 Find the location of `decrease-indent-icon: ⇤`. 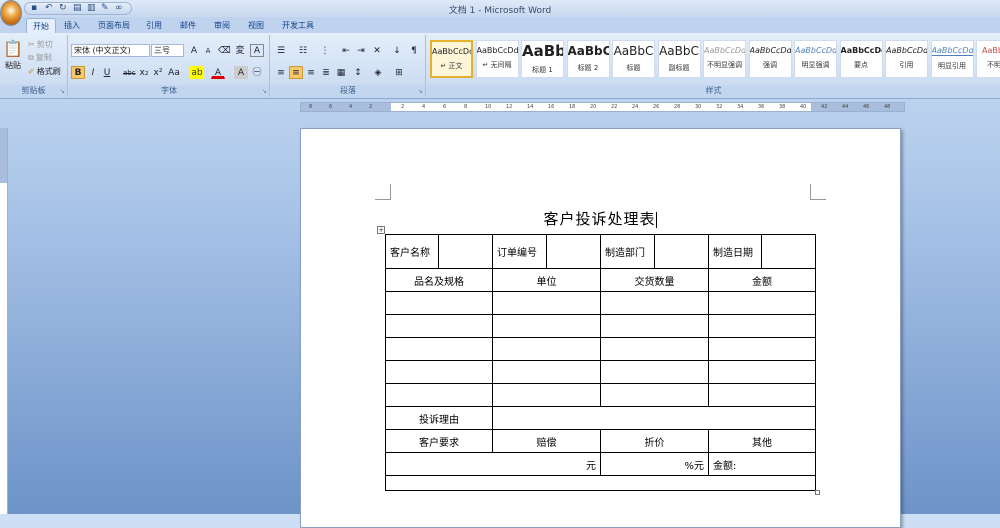

decrease-indent-icon: ⇤ is located at coordinates (346, 50).